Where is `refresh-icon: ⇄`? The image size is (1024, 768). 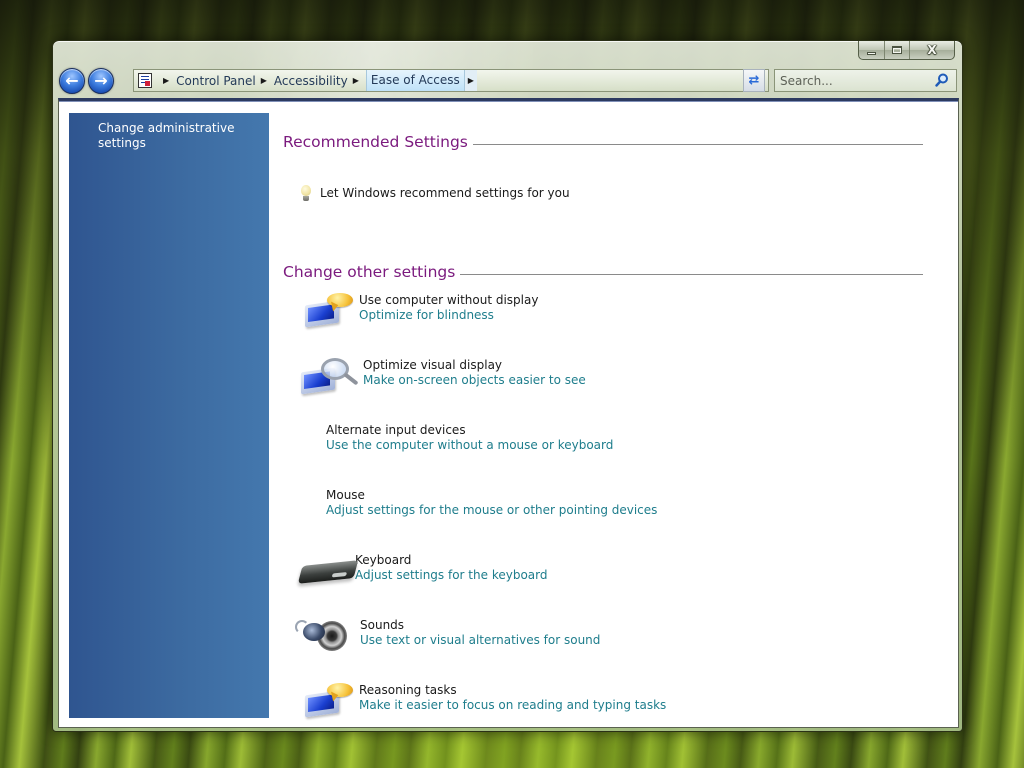 refresh-icon: ⇄ is located at coordinates (754, 80).